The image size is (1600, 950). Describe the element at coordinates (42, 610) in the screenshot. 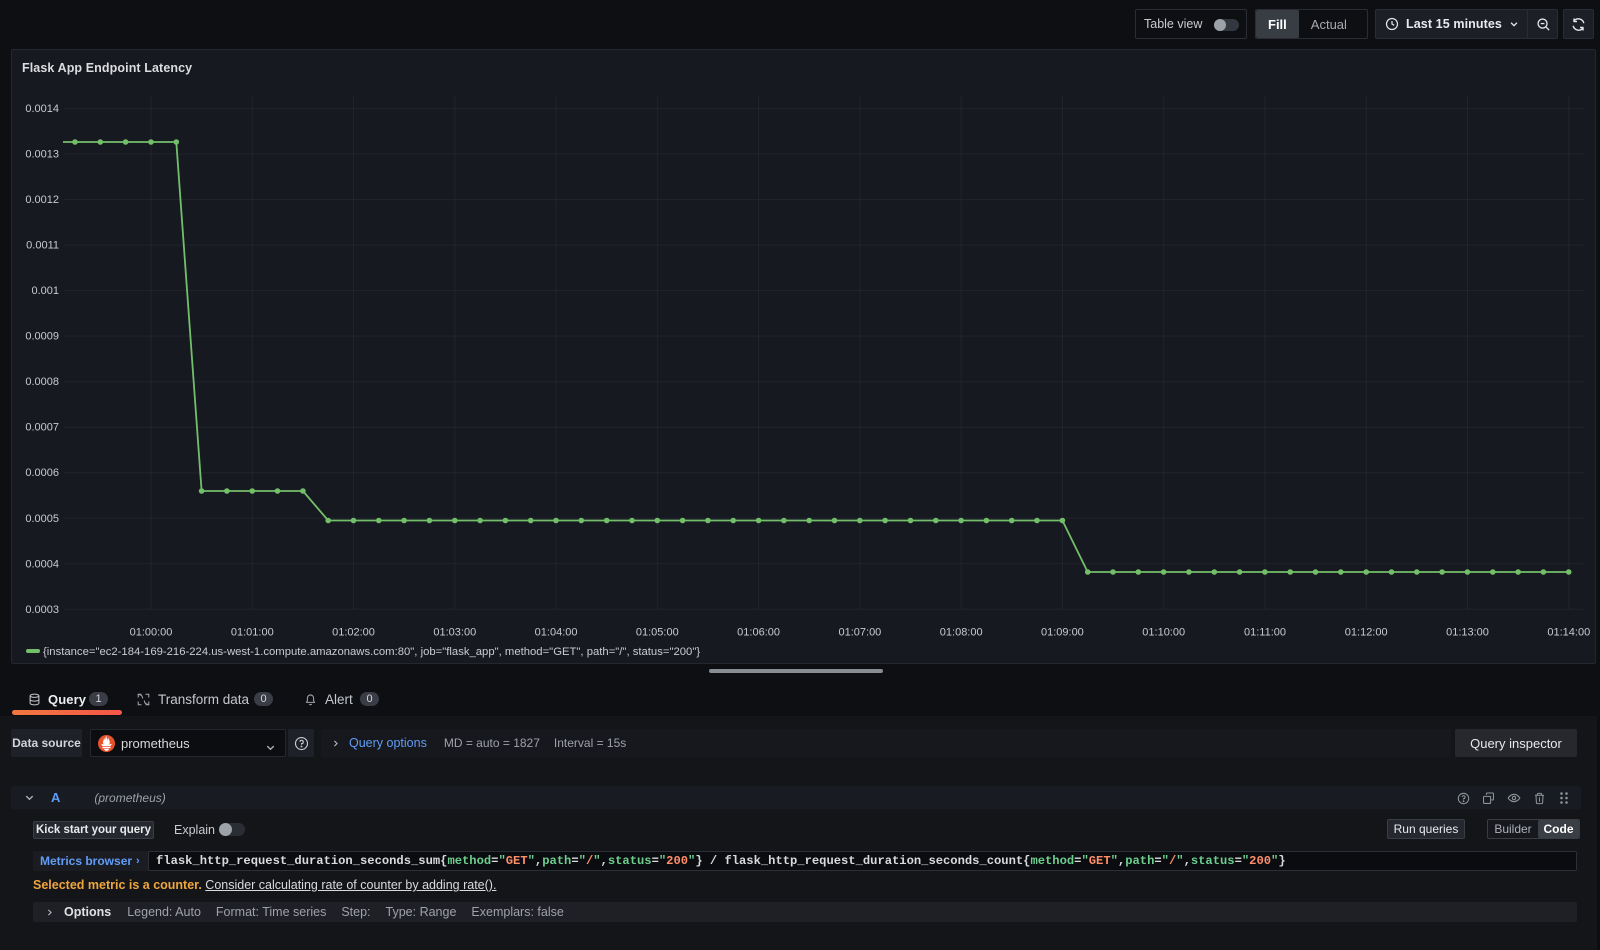

I see `svg-text: 0.0003` at that location.